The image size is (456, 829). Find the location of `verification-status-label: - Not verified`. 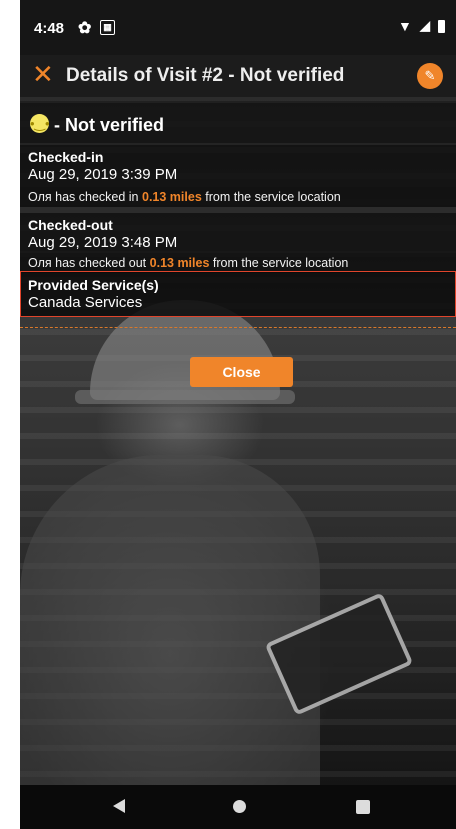

verification-status-label: - Not verified is located at coordinates (109, 125).